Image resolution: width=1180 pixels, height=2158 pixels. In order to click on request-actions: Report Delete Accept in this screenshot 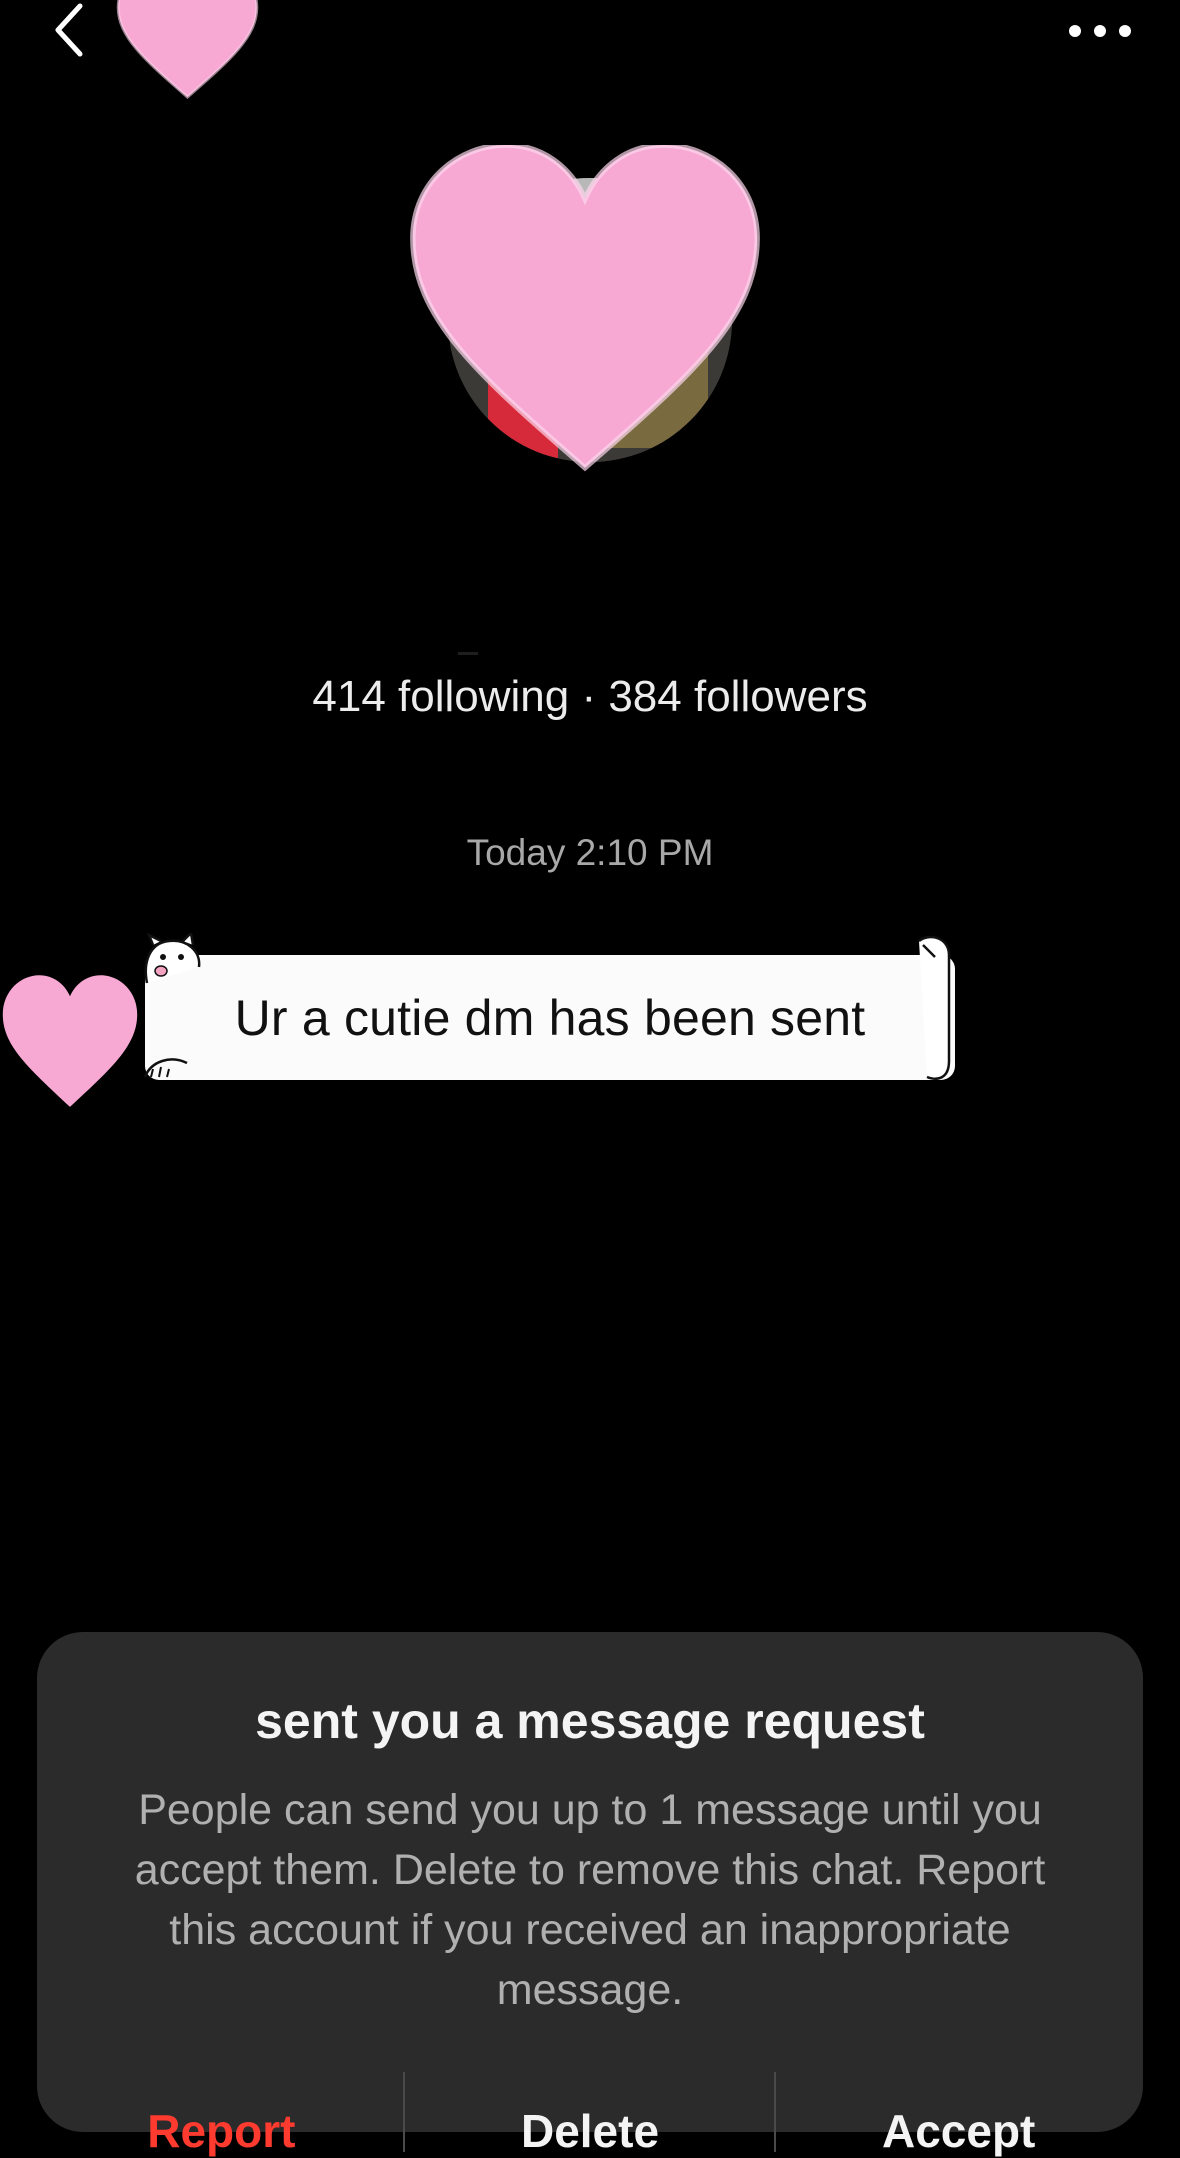, I will do `click(590, 2109)`.